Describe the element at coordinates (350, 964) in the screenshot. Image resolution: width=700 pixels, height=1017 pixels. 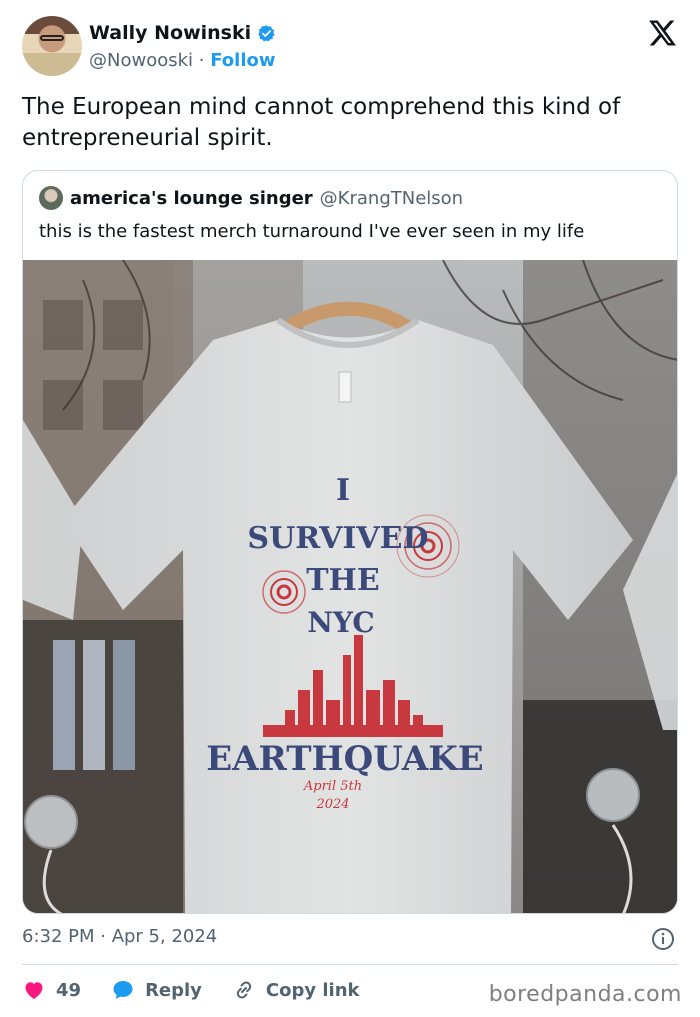
I see `actions-divider` at that location.